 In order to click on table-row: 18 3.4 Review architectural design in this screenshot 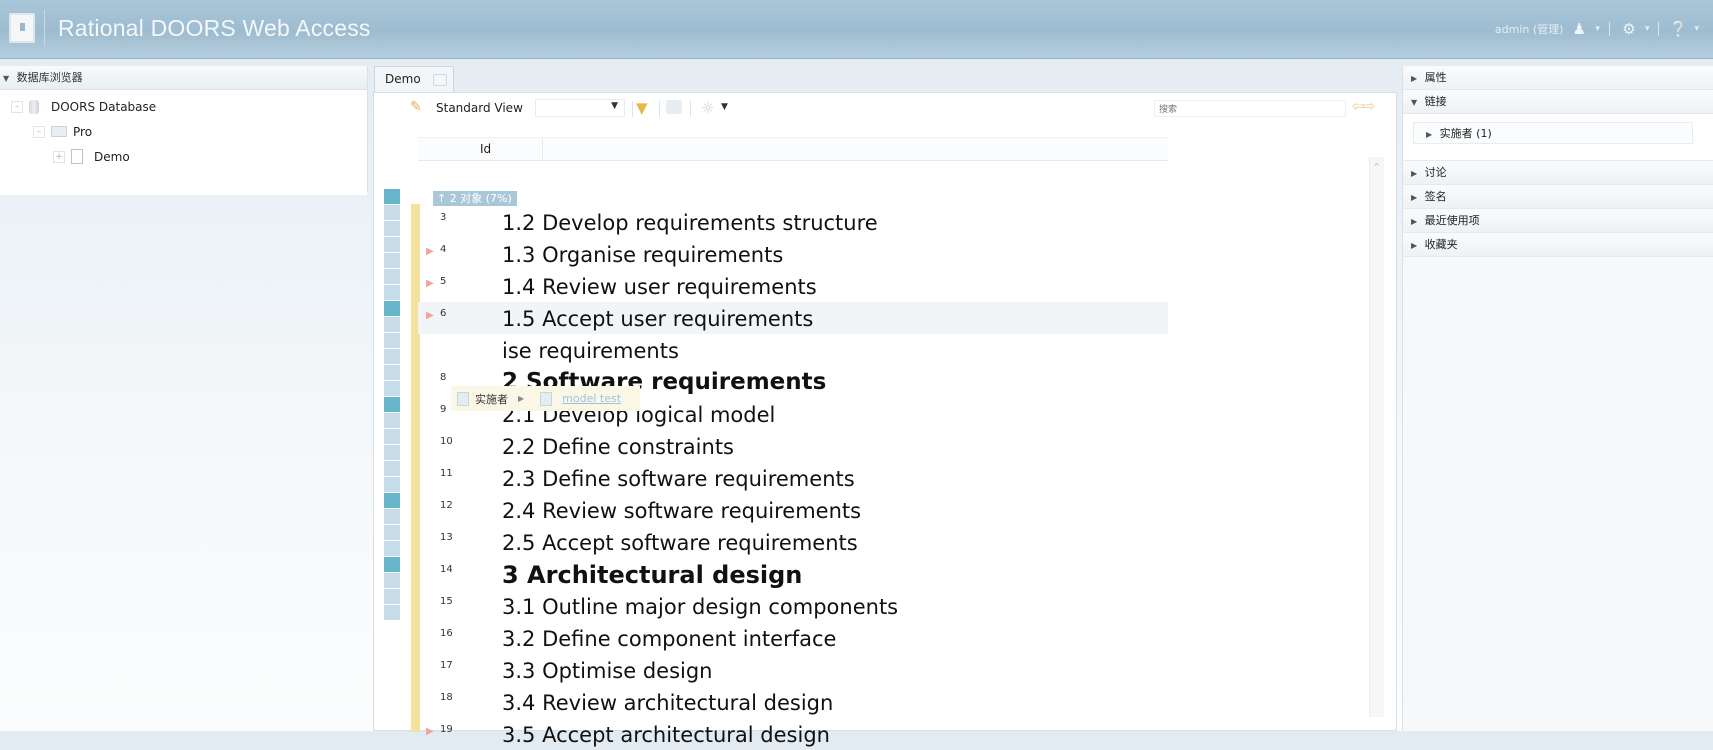, I will do `click(793, 702)`.